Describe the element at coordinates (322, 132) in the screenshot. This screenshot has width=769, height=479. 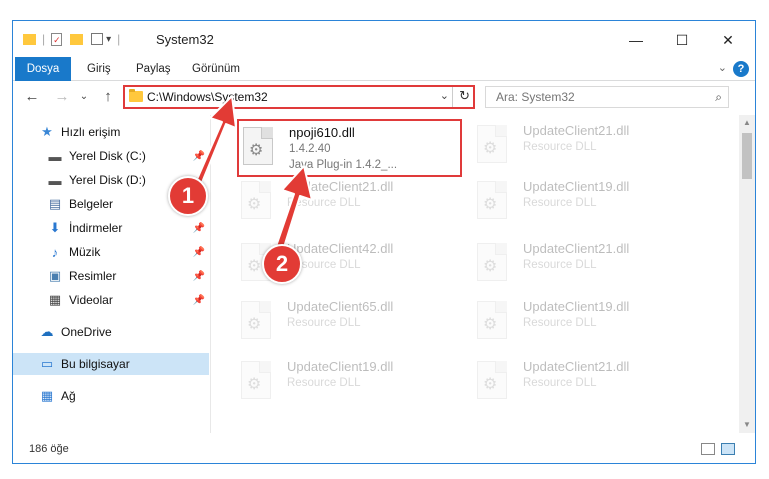
I see `file-name: npoji610.dll` at that location.